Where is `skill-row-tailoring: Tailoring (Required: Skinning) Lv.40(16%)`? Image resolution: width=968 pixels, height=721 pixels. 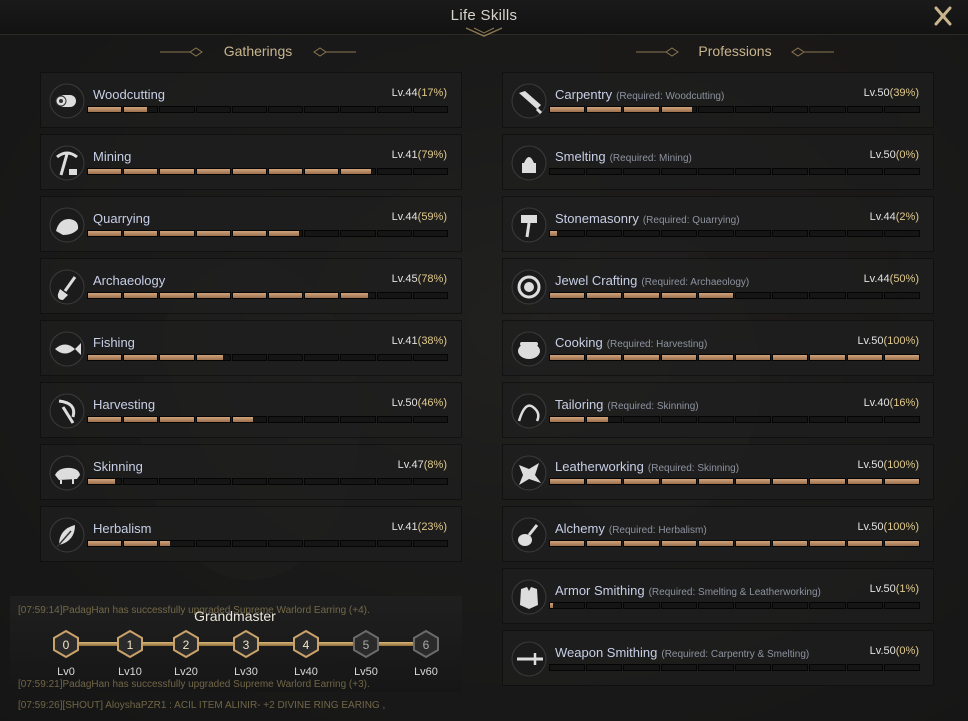
skill-row-tailoring: Tailoring (Required: Skinning) Lv.40(16%) is located at coordinates (718, 410).